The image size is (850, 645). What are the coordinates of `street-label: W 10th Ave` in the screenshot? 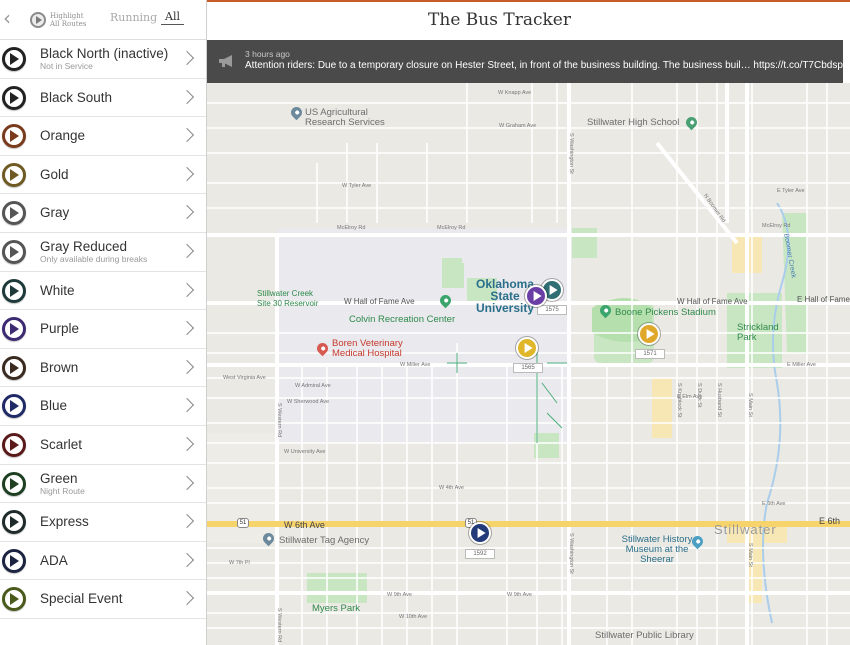 It's located at (413, 617).